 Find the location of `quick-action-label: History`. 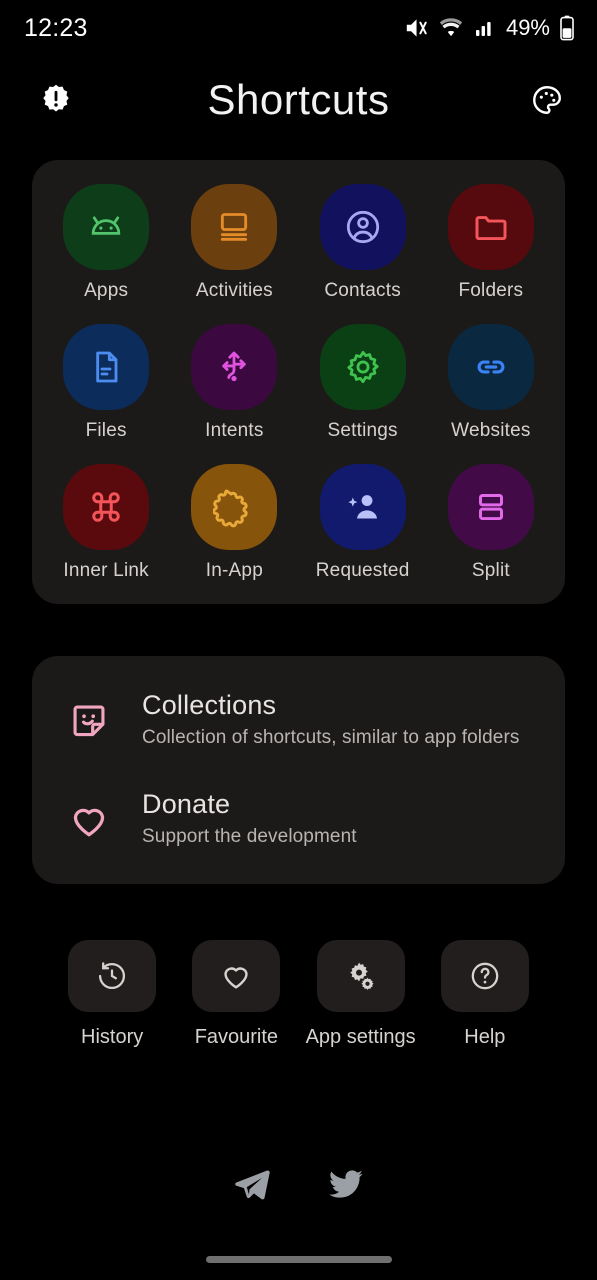

quick-action-label: History is located at coordinates (112, 1037).